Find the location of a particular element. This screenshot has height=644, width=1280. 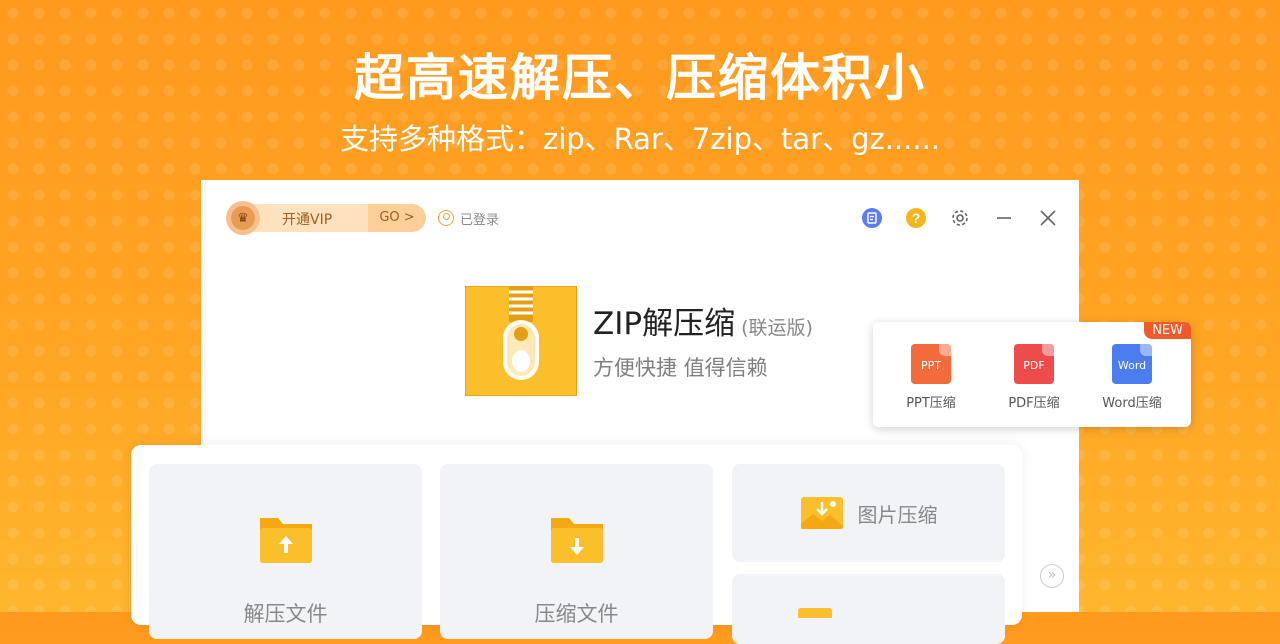

banner-headline: 超高速解压、压缩体积小 is located at coordinates (640, 78).